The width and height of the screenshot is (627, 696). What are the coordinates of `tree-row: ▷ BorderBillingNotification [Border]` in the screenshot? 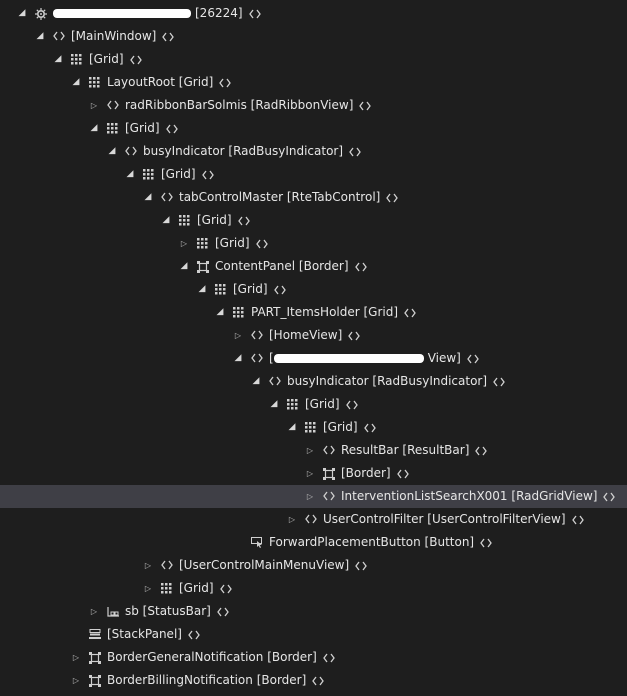 It's located at (313, 680).